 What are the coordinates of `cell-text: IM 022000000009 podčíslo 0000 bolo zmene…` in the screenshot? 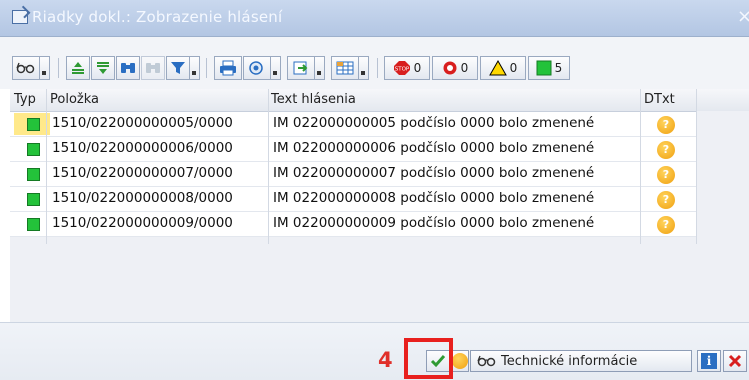 It's located at (434, 223).